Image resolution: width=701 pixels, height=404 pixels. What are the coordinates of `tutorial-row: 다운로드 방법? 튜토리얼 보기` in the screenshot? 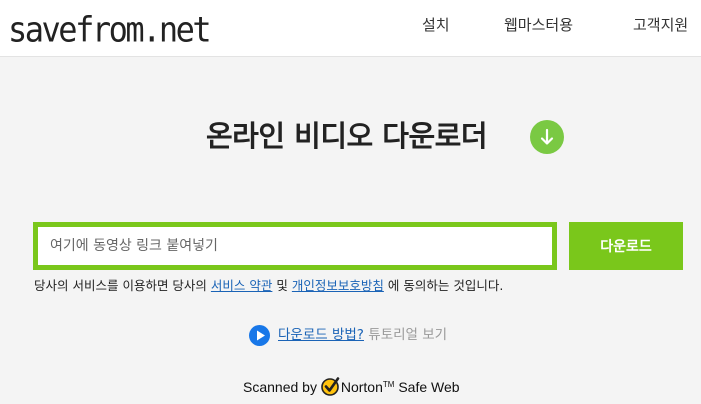 It's located at (348, 335).